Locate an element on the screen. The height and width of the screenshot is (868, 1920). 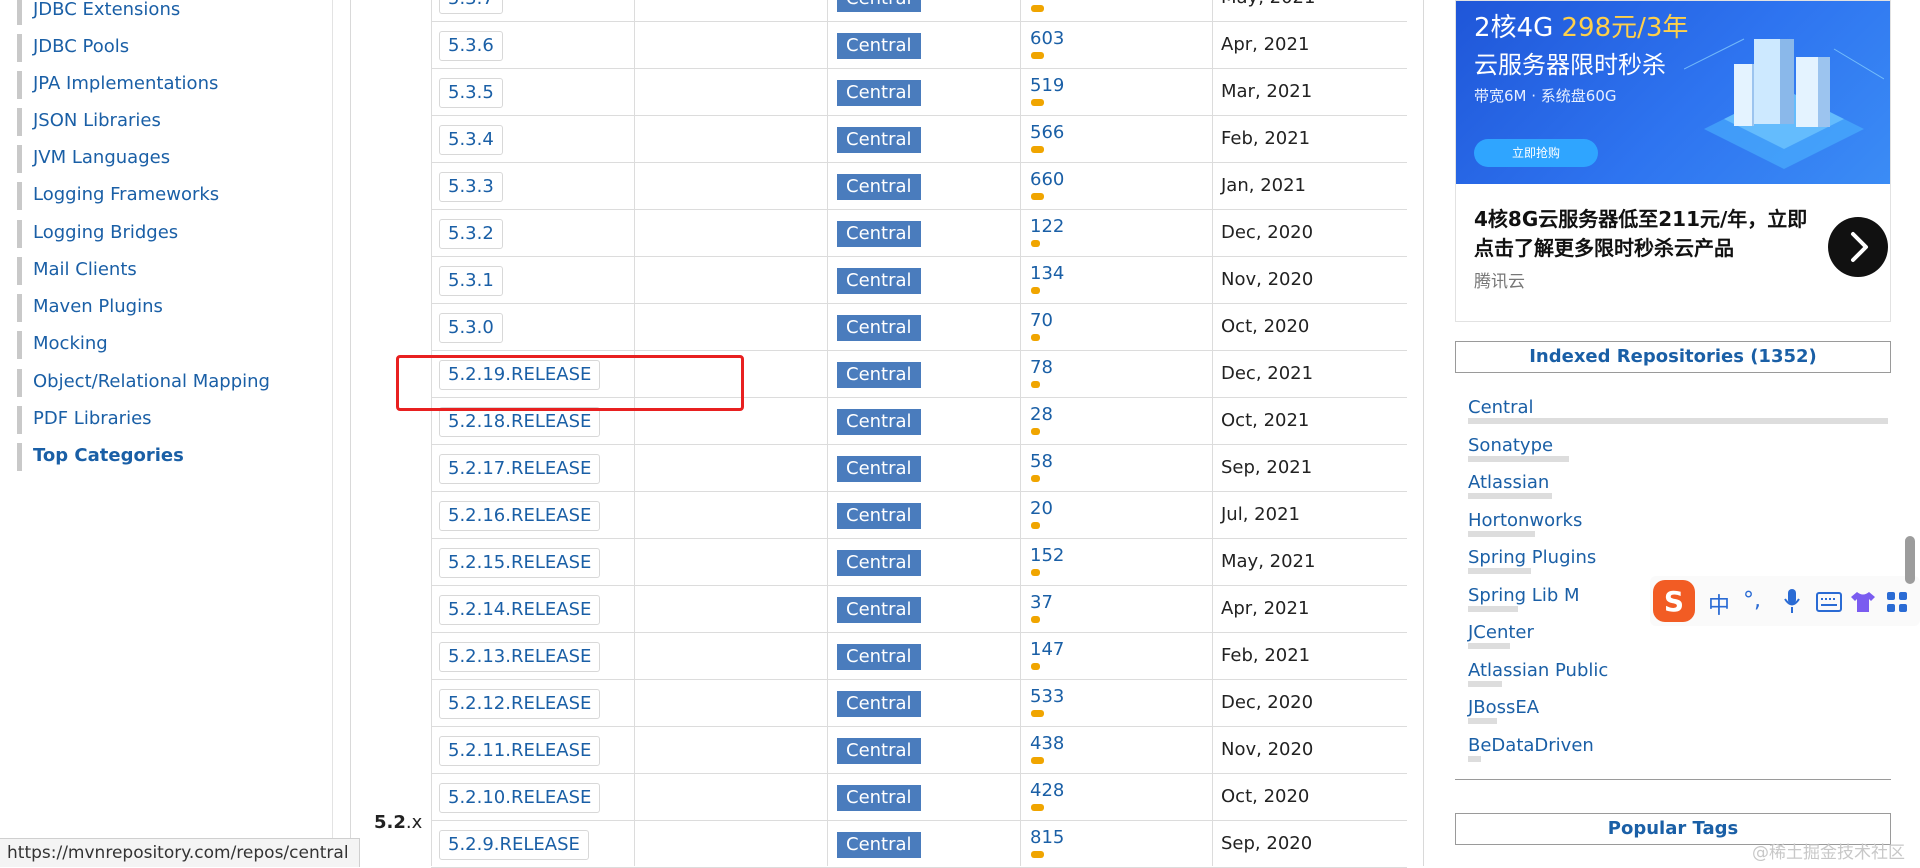
usages-link: 28 is located at coordinates (1041, 415).